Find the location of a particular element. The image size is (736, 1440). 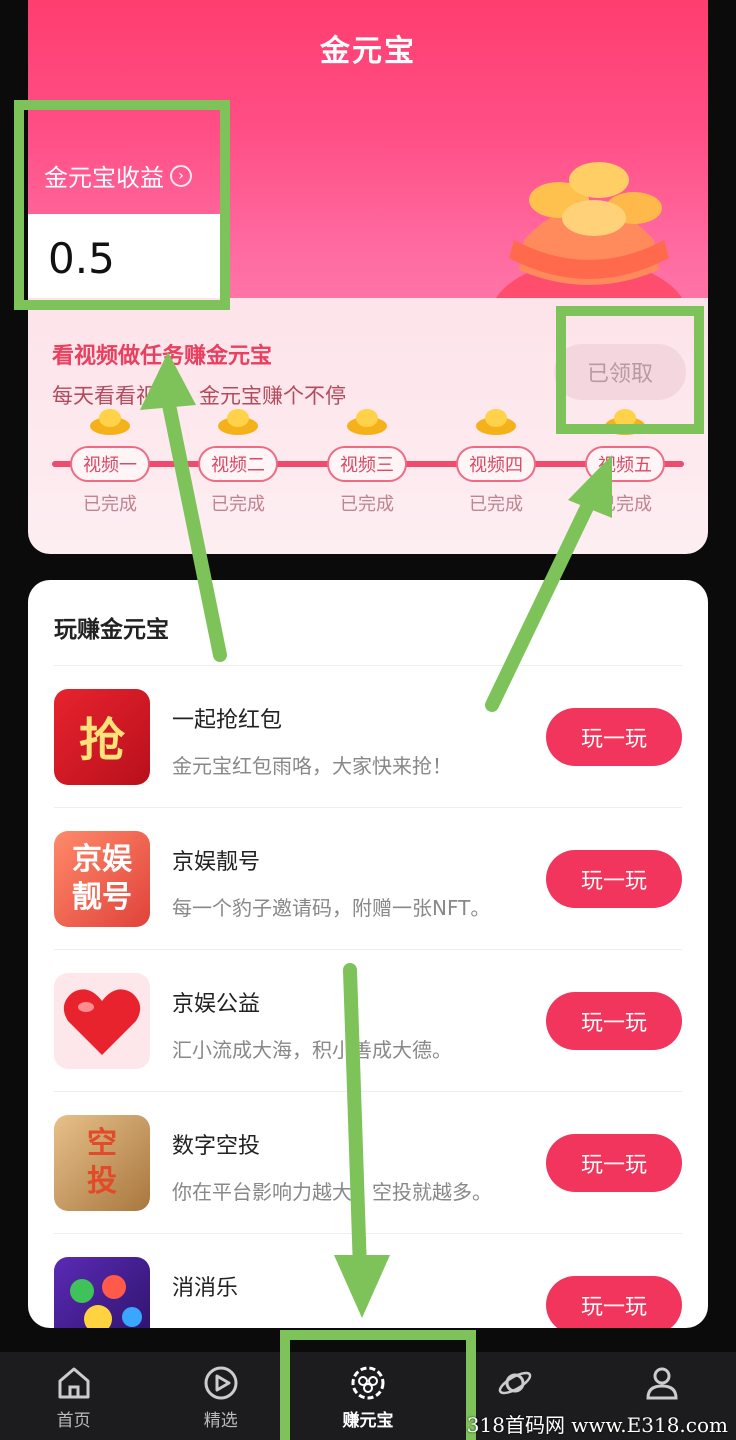

game-name: 京娱公益 is located at coordinates (216, 1004).